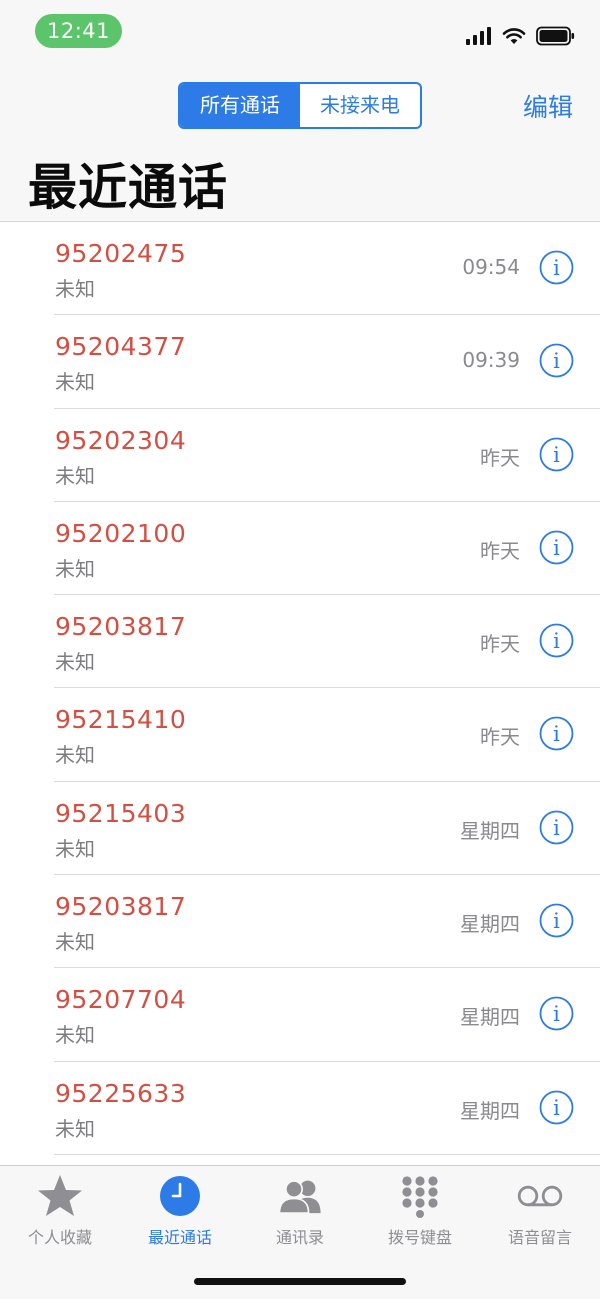 This screenshot has width=600, height=1299. I want to click on wifi-icon, so click(514, 36).